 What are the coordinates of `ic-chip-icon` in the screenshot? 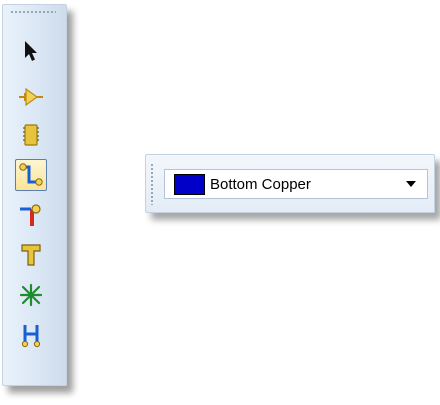 It's located at (31, 135).